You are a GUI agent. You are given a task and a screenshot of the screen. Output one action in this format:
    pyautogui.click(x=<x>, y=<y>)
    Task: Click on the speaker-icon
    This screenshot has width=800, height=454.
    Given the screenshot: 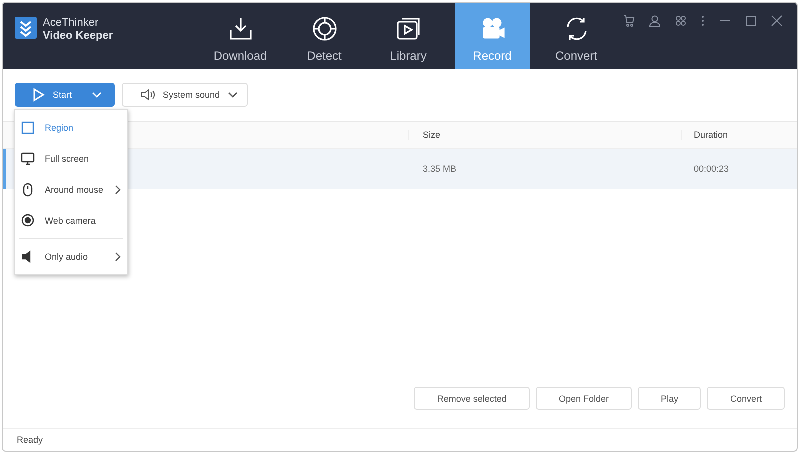 What is the action you would take?
    pyautogui.click(x=148, y=95)
    